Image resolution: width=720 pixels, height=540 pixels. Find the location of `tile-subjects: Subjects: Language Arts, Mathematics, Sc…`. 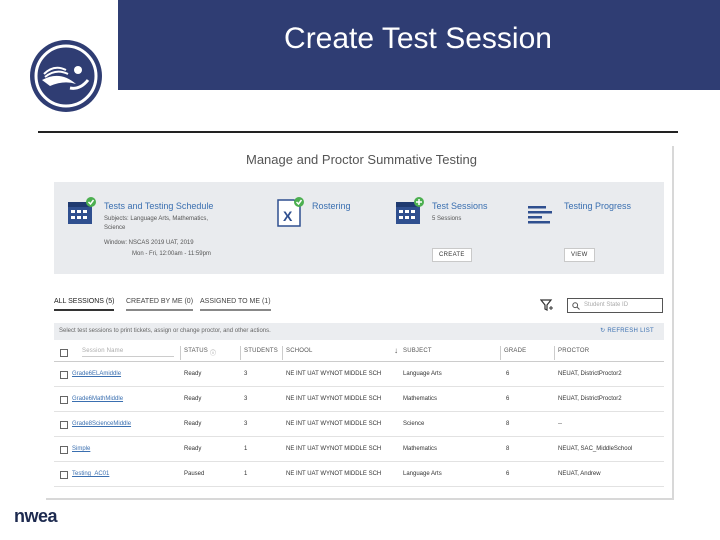

tile-subjects: Subjects: Language Arts, Mathematics, Sc… is located at coordinates (156, 223).